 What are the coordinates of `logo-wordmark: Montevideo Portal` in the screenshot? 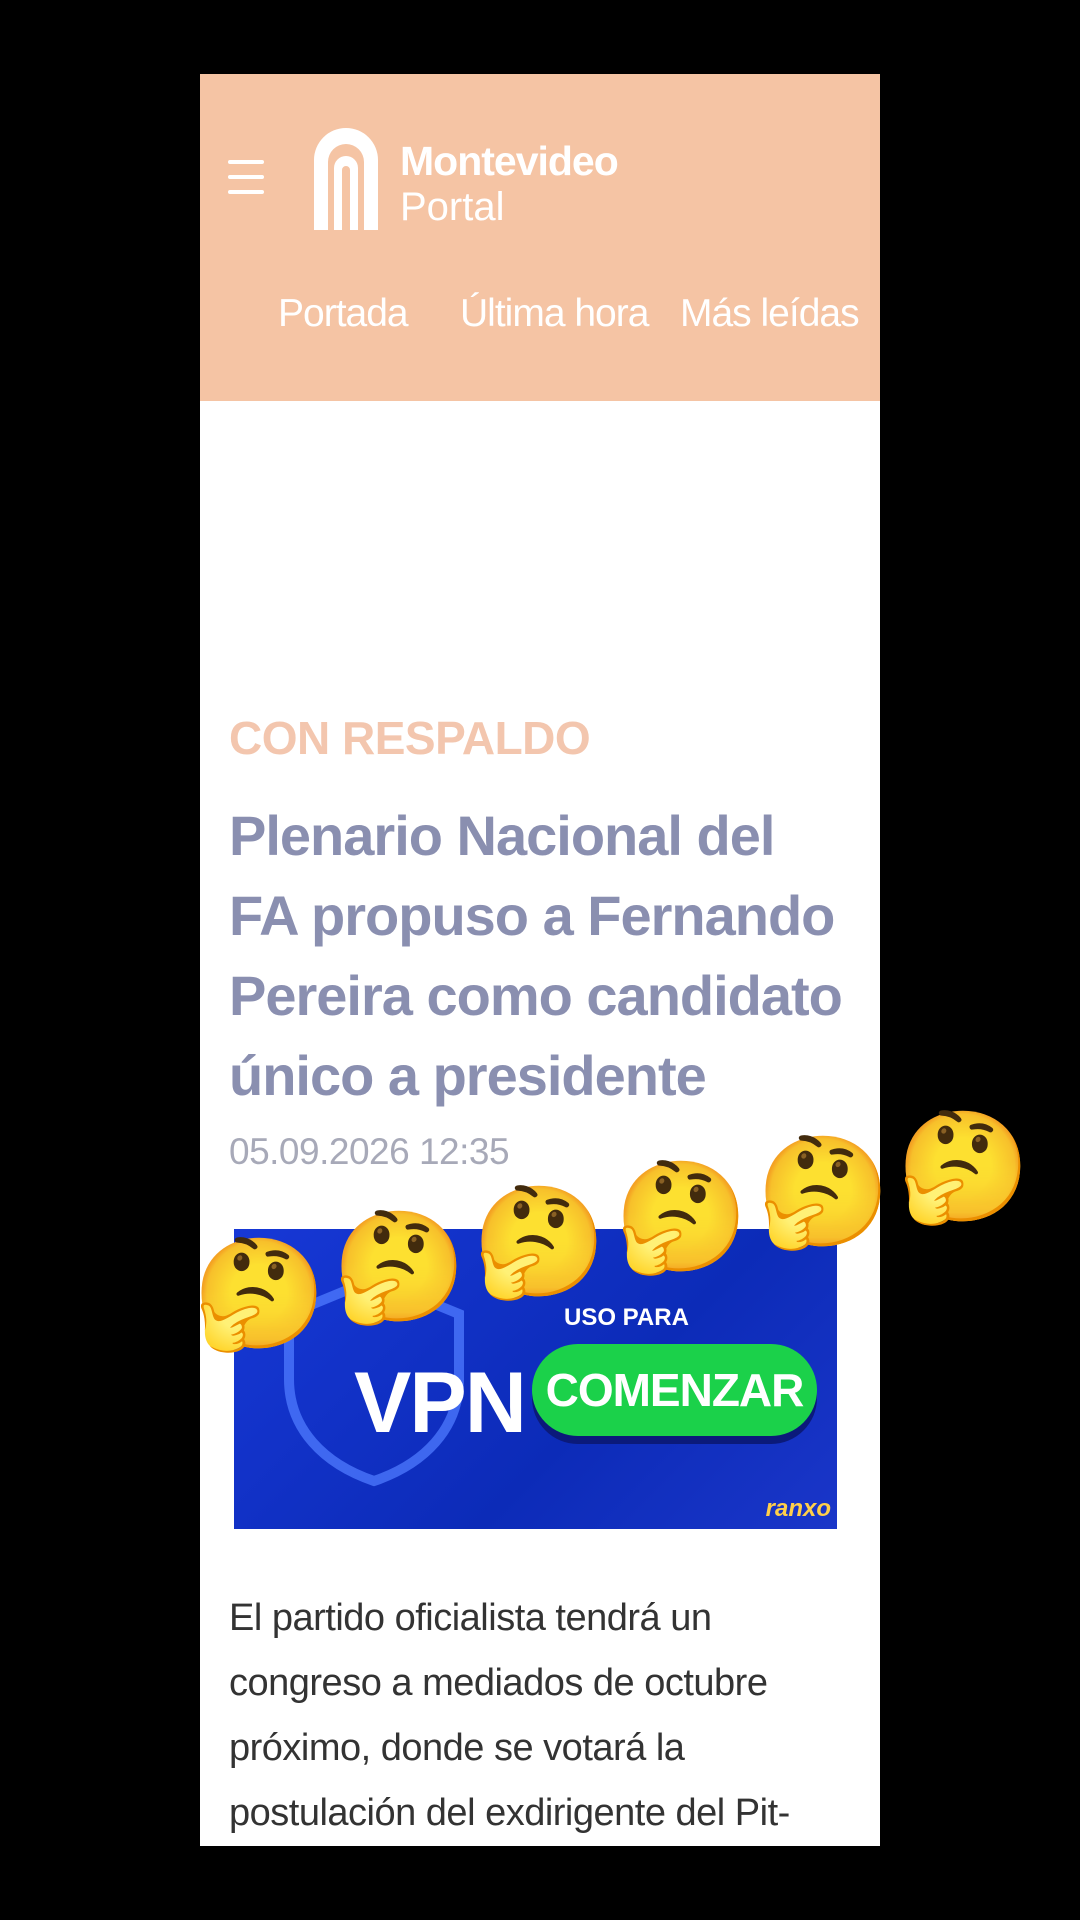 It's located at (509, 184).